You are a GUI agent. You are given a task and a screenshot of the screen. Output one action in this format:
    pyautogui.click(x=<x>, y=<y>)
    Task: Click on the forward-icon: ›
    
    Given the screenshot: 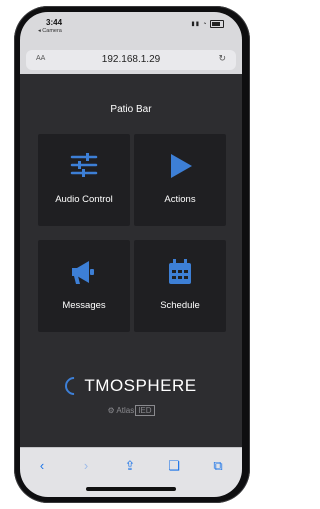 What is the action you would take?
    pyautogui.click(x=86, y=466)
    